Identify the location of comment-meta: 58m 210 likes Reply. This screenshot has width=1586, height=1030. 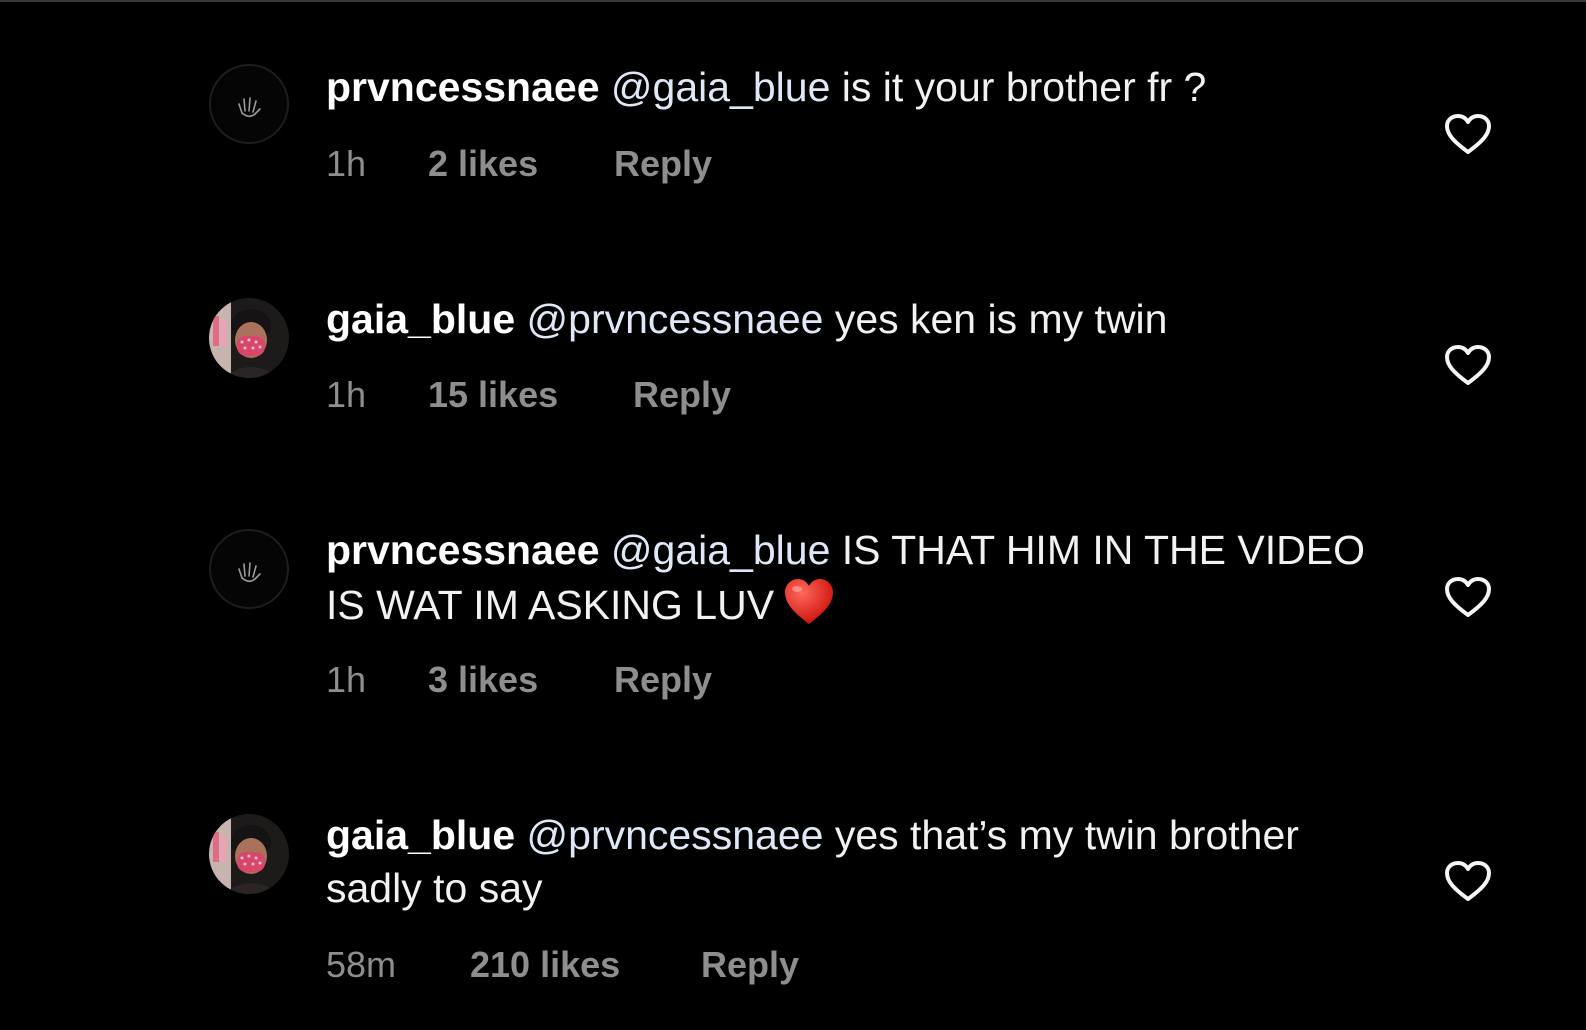
(562, 965).